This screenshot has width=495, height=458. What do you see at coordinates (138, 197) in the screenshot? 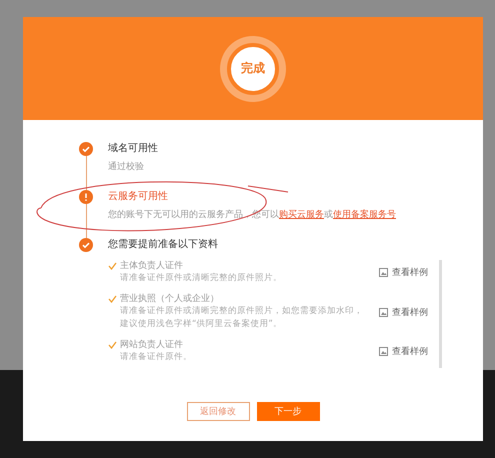
I see `step-title: 云服务可用性` at bounding box center [138, 197].